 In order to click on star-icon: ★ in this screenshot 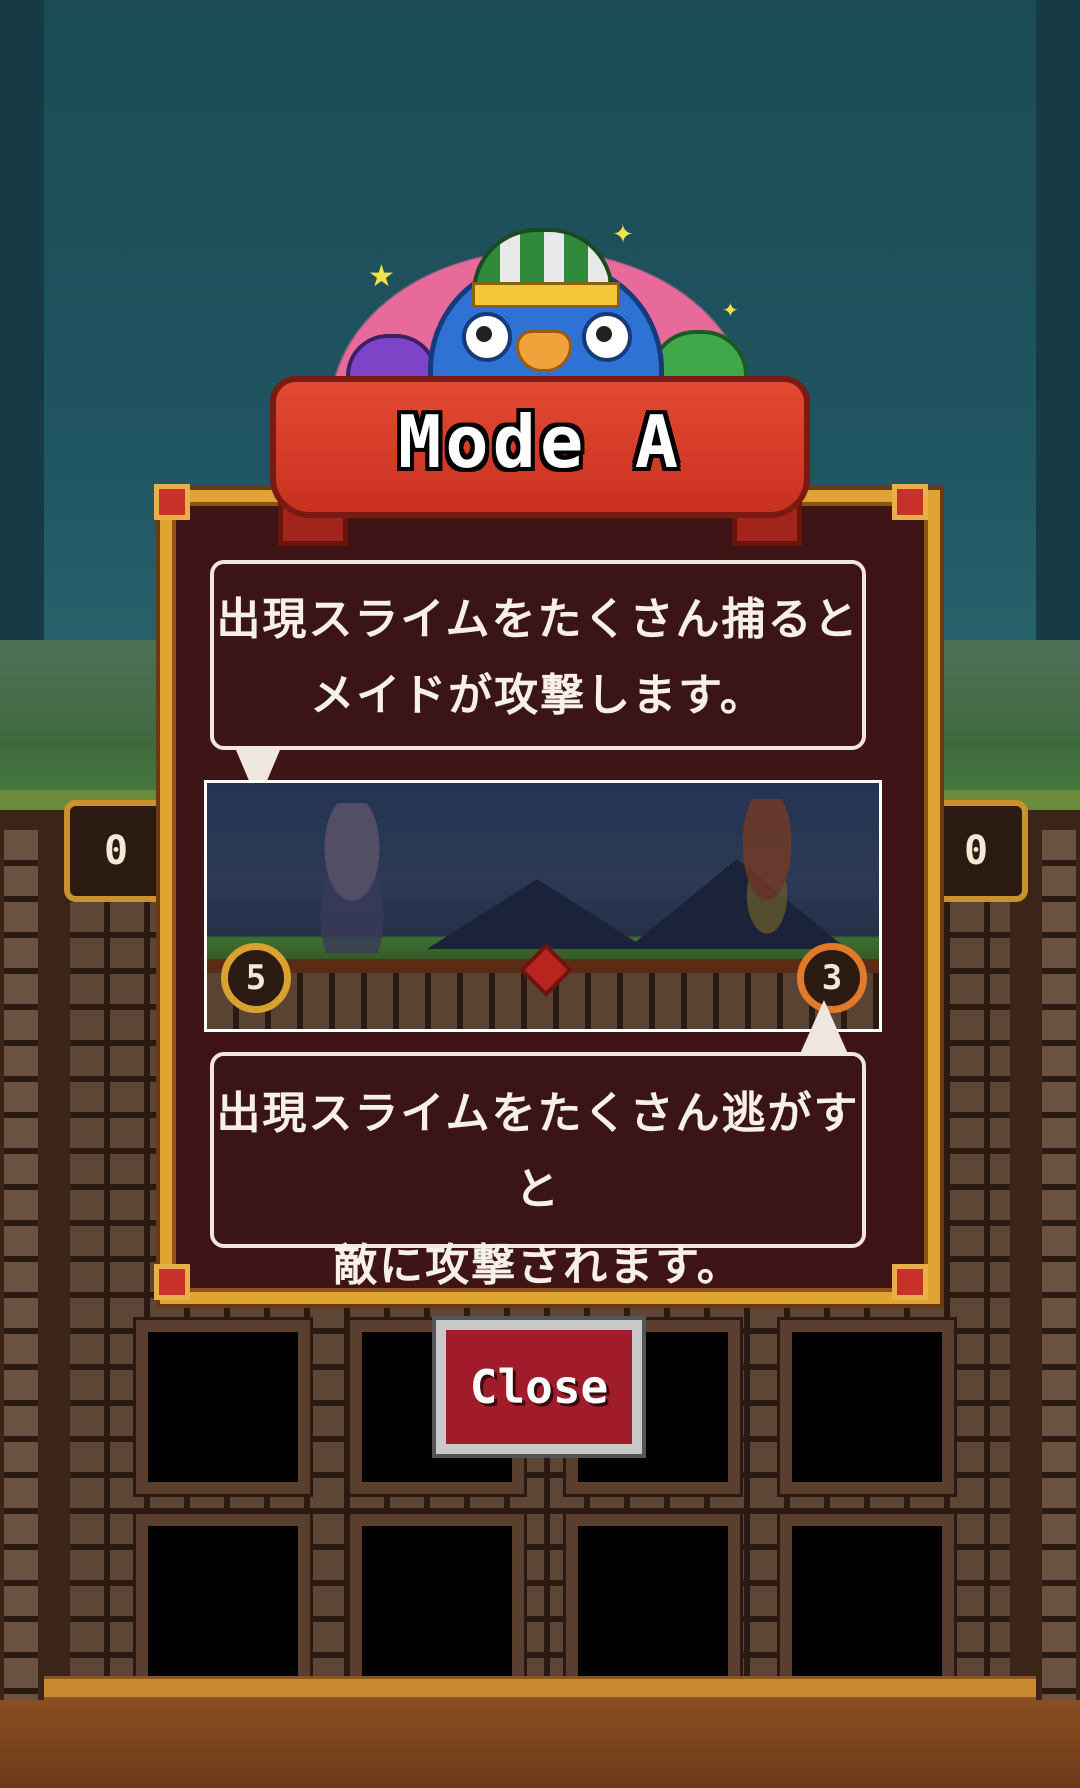, I will do `click(381, 276)`.